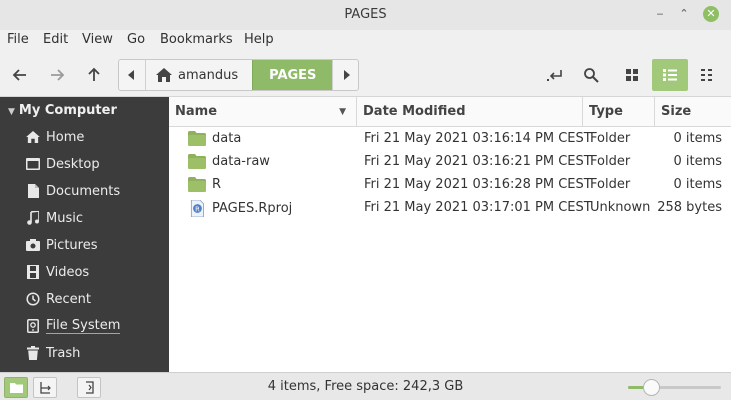  I want to click on path-scroll-right-button, so click(345, 75).